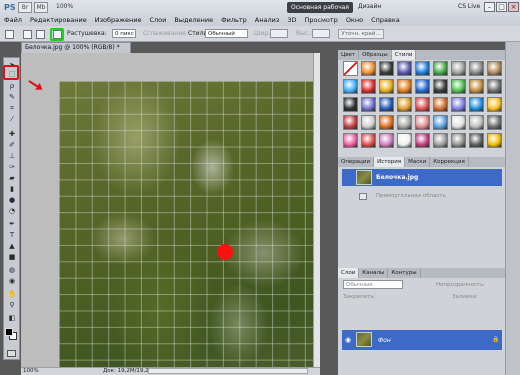  What do you see at coordinates (12, 257) in the screenshot?
I see `shape-tool-icon: ■` at bounding box center [12, 257].